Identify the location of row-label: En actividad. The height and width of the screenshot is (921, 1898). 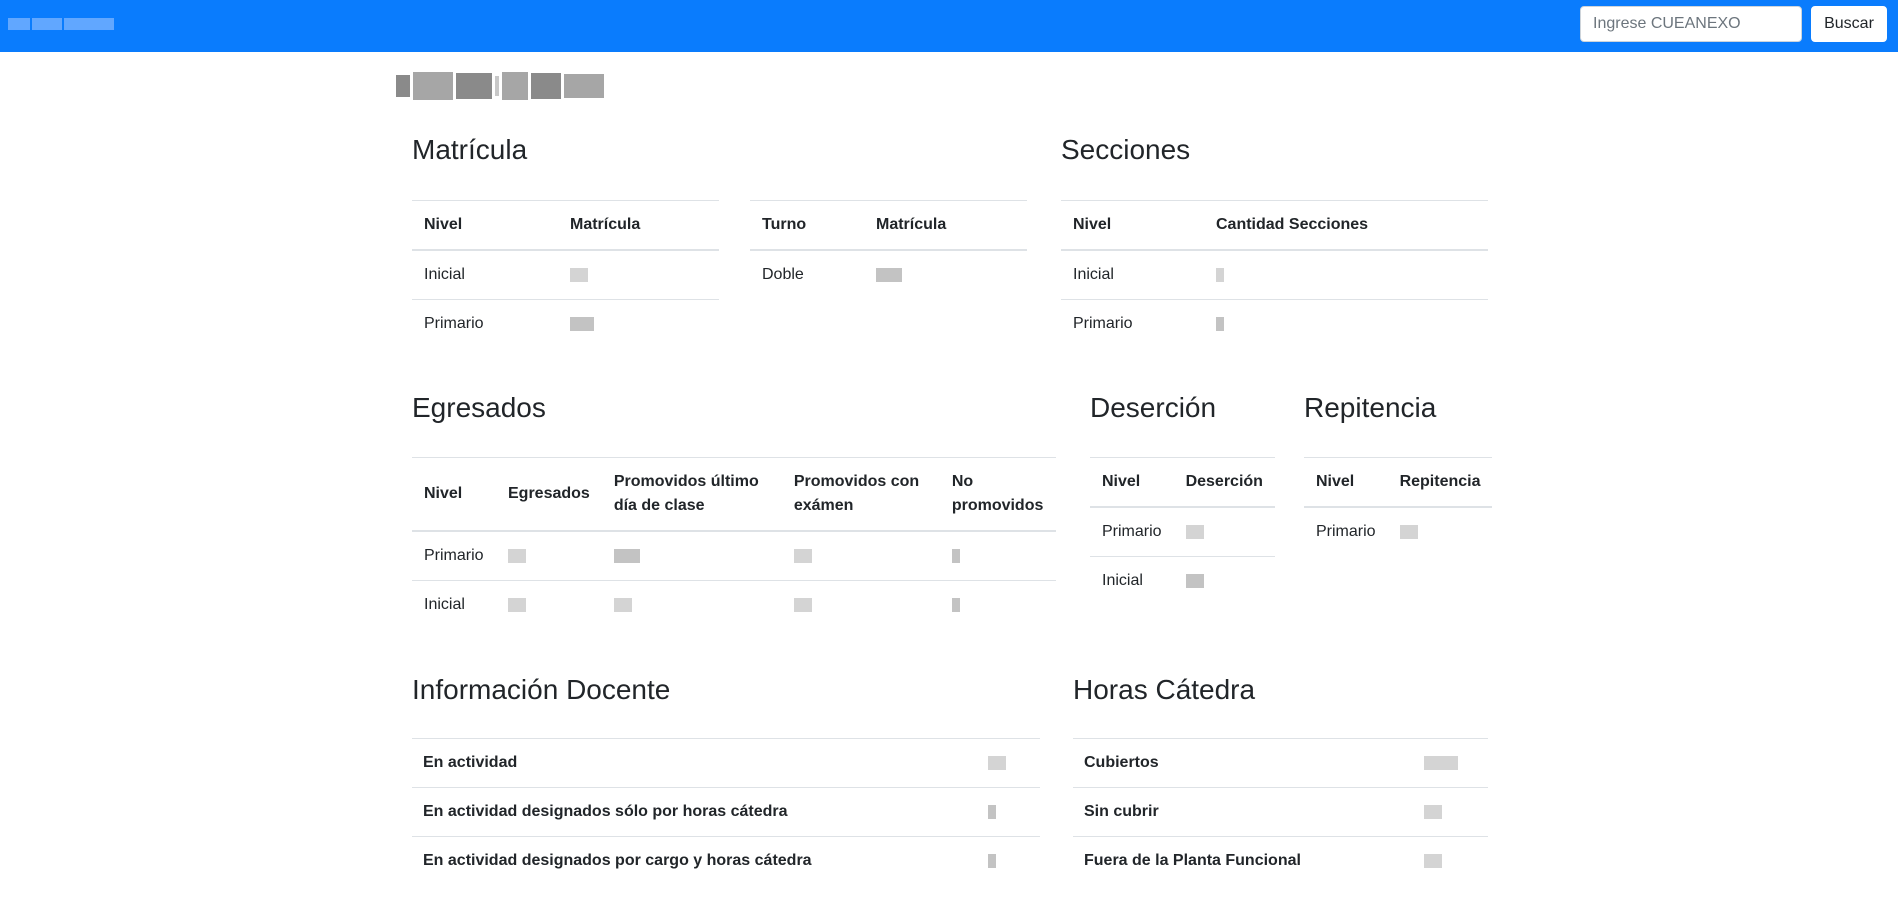
(684, 763).